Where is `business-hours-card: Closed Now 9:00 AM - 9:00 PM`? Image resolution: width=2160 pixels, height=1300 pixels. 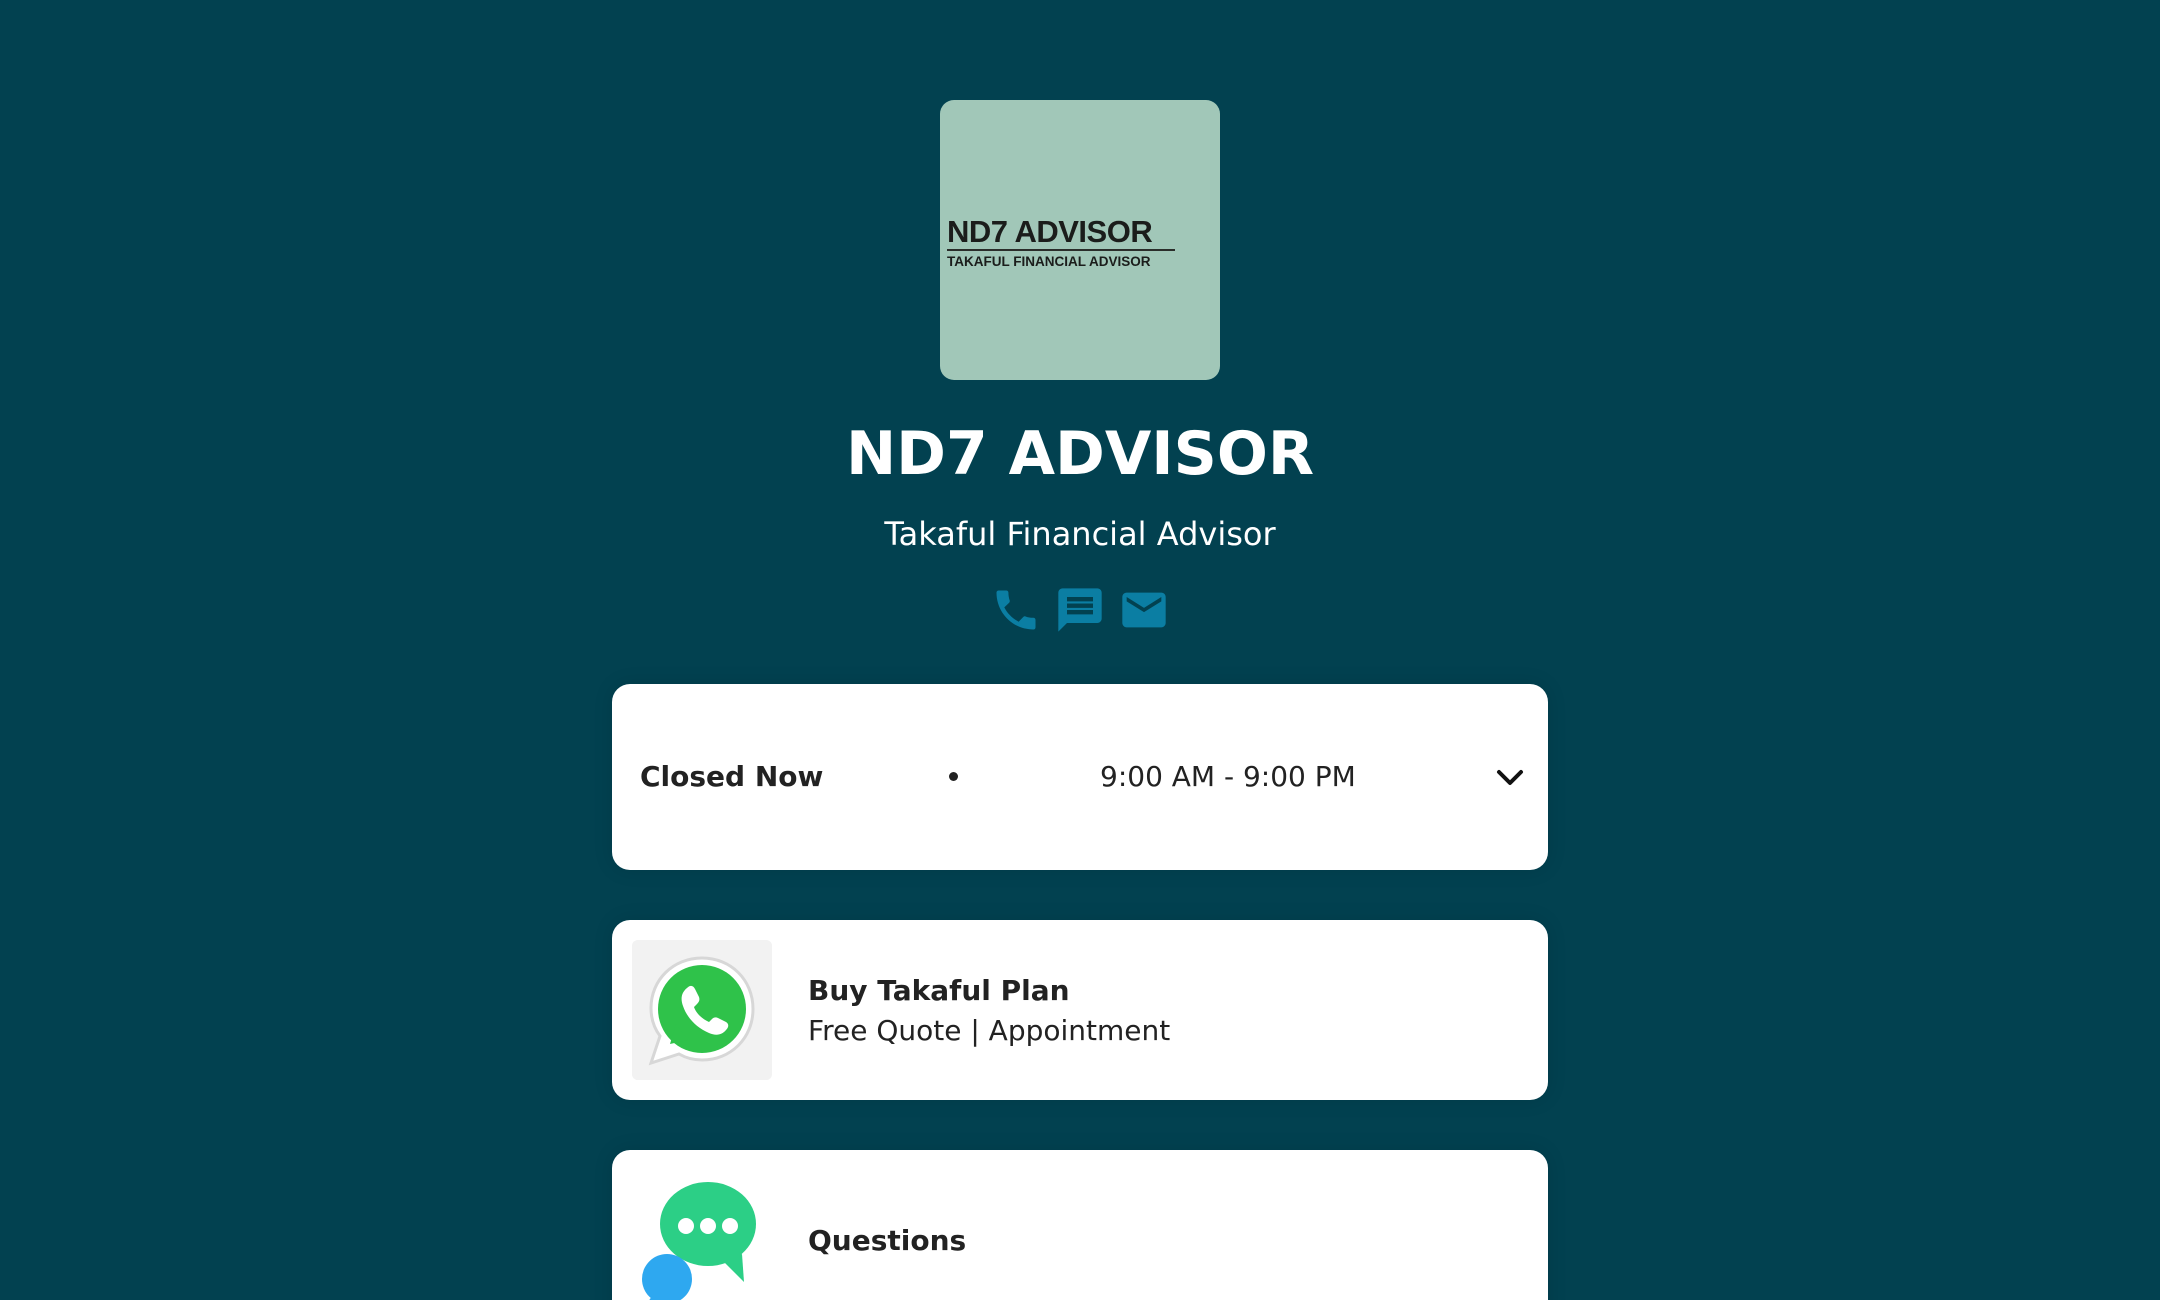
business-hours-card: Closed Now 9:00 AM - 9:00 PM is located at coordinates (1080, 777).